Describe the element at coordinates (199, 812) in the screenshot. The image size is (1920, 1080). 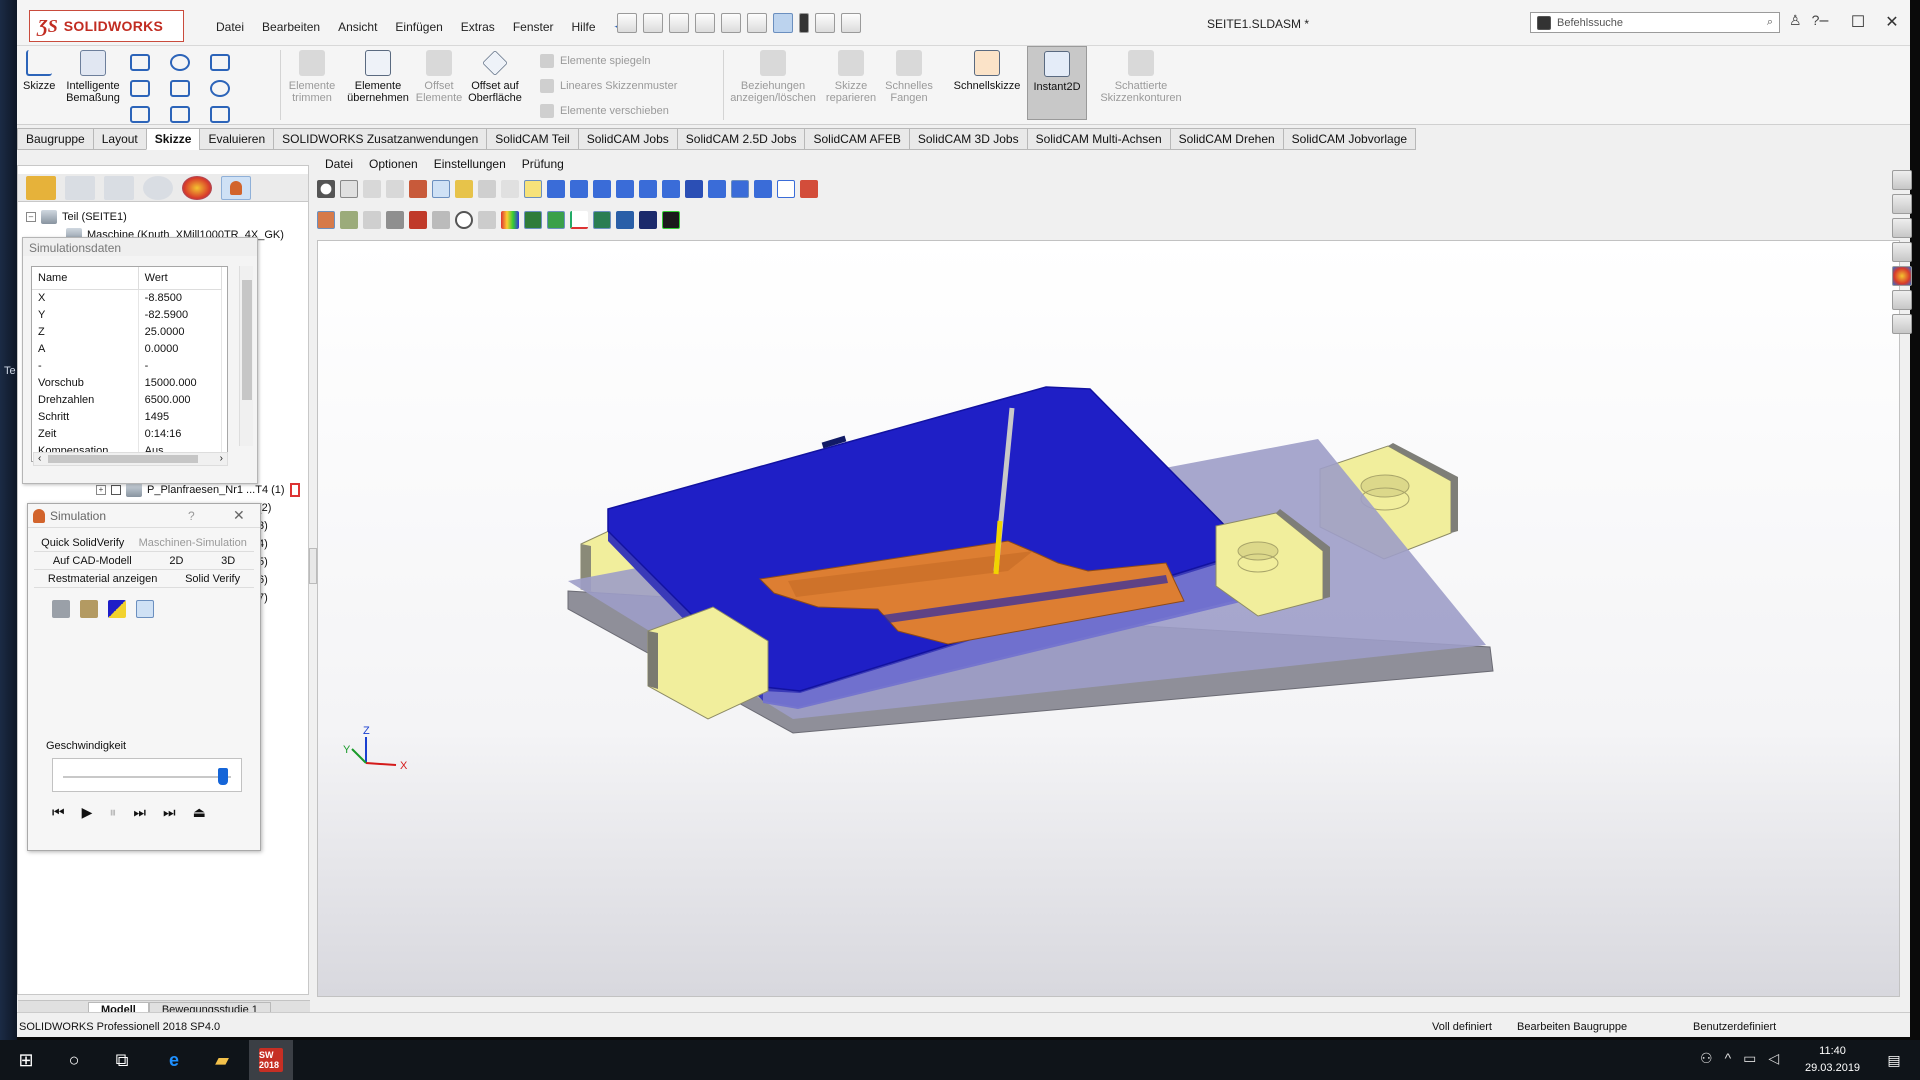
I see `eject-icon: ⏏` at that location.